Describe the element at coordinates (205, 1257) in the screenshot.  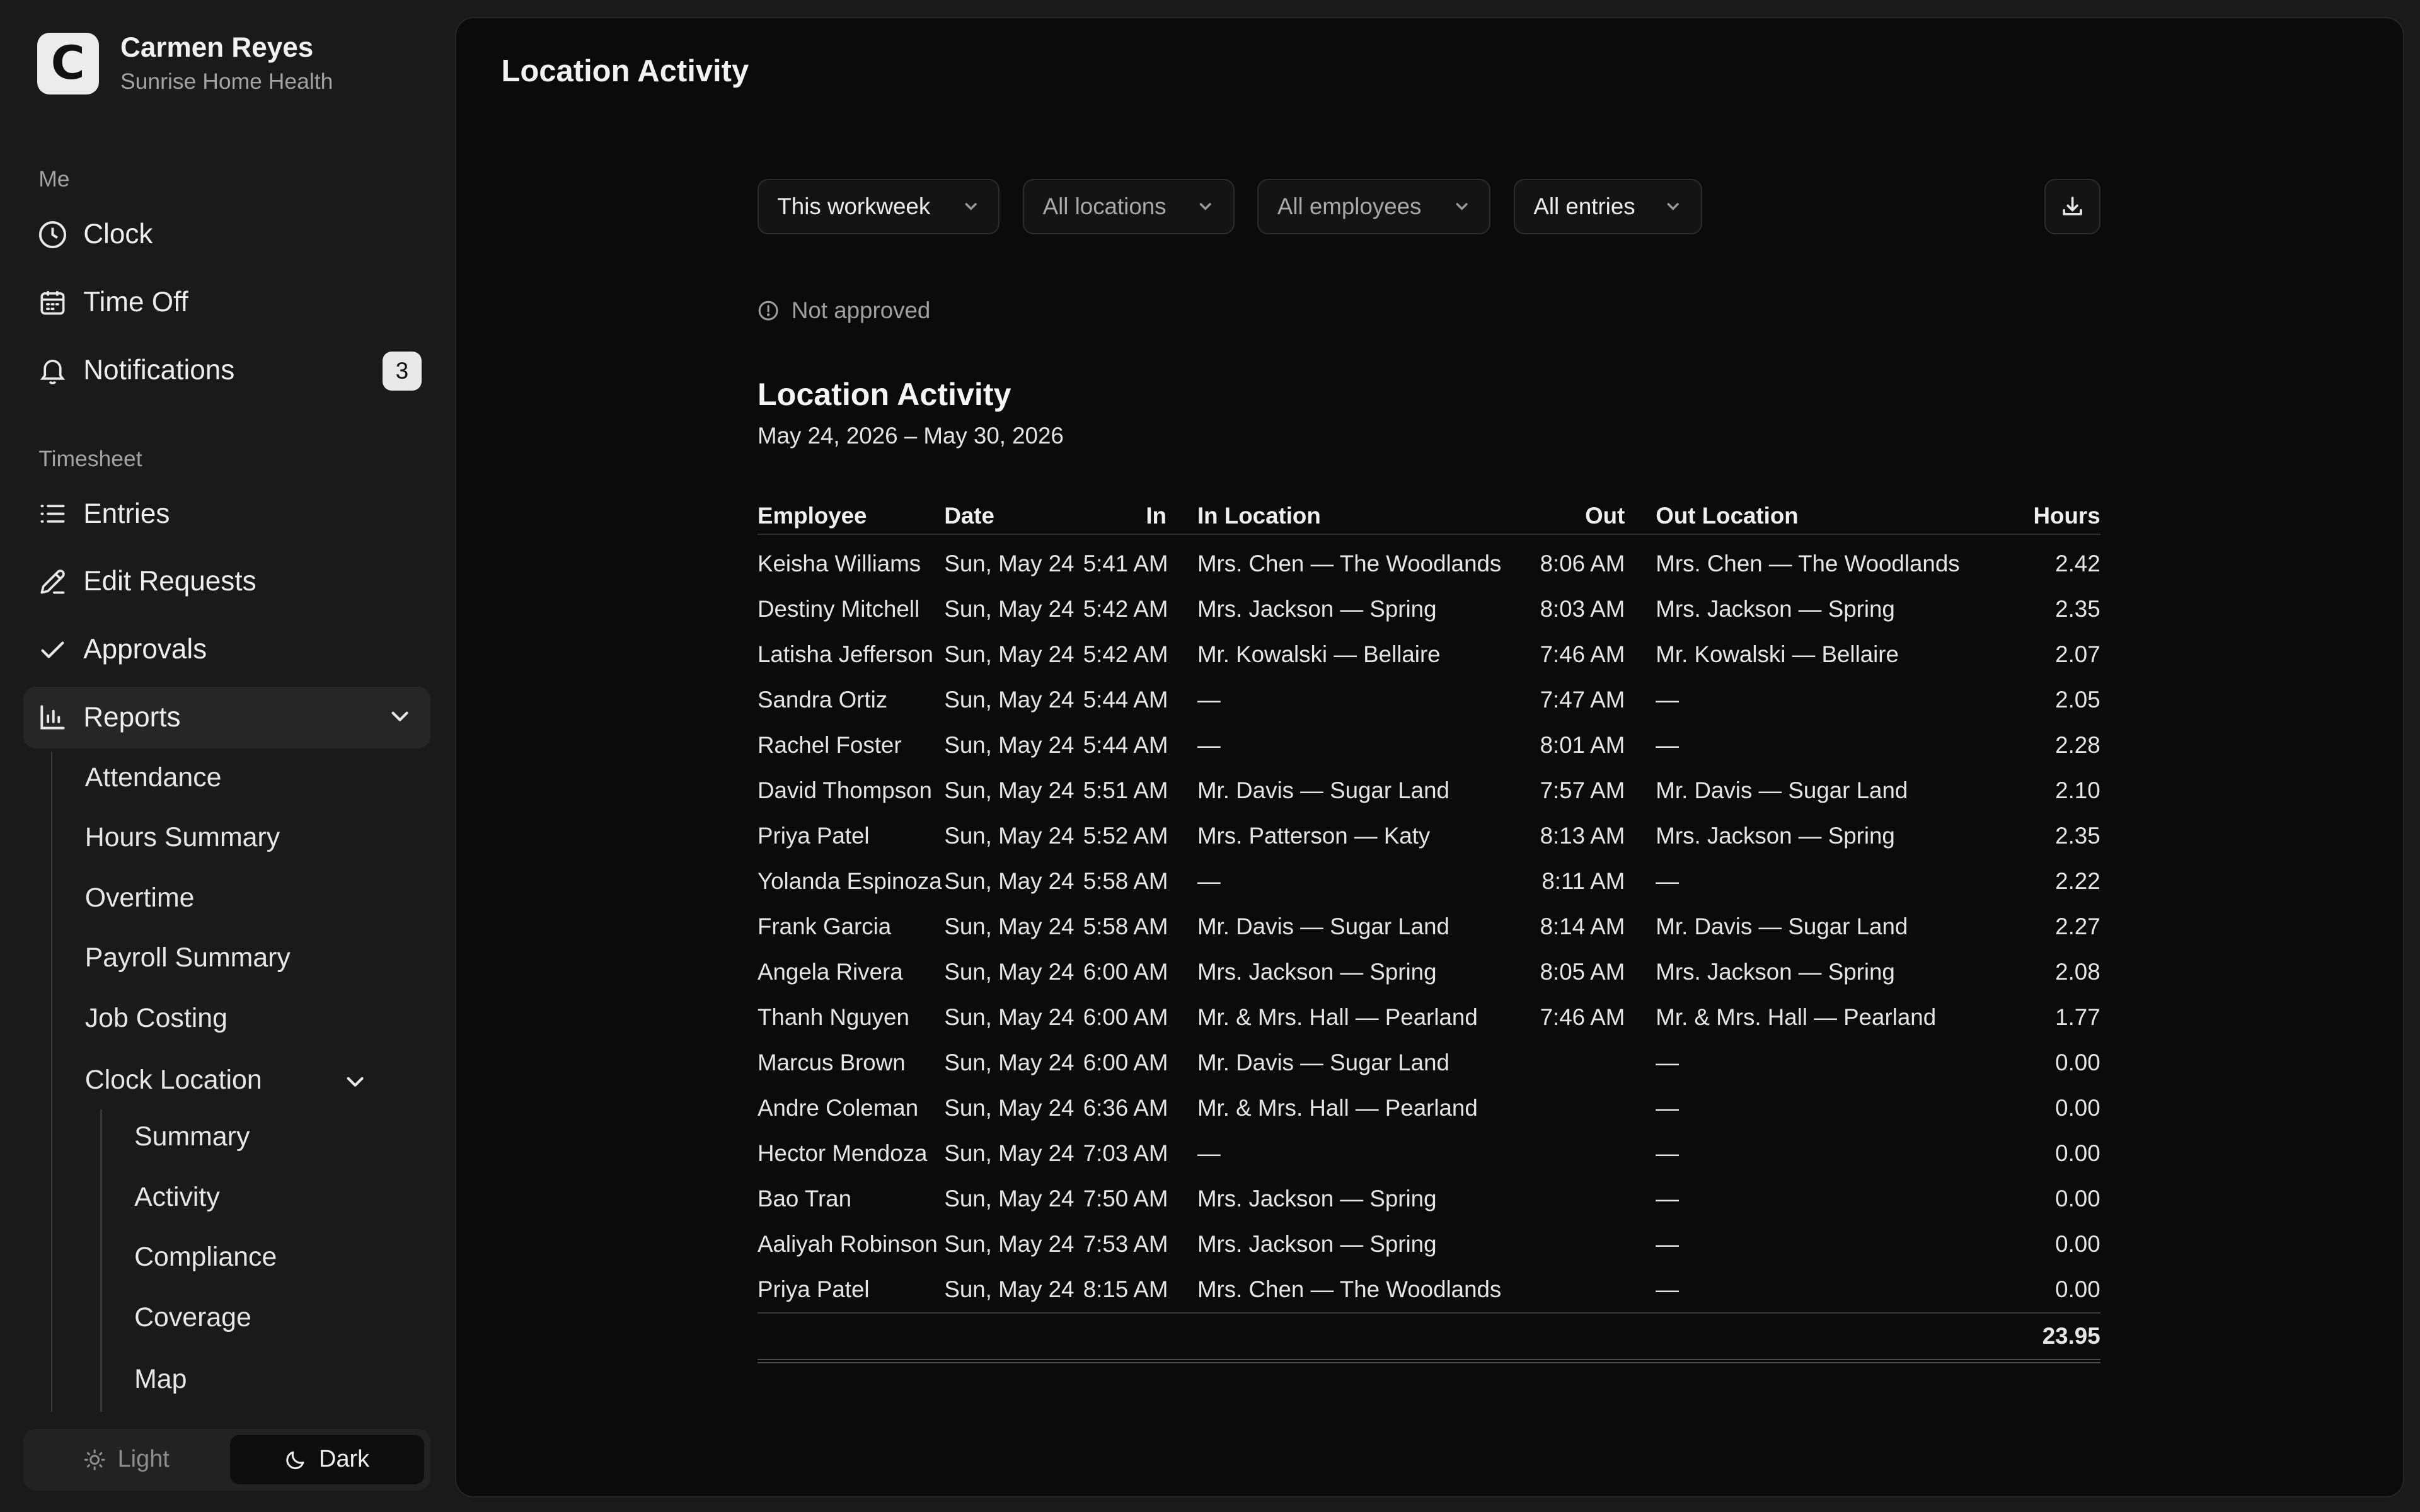
I see `nav-location-compliance: Compliance` at that location.